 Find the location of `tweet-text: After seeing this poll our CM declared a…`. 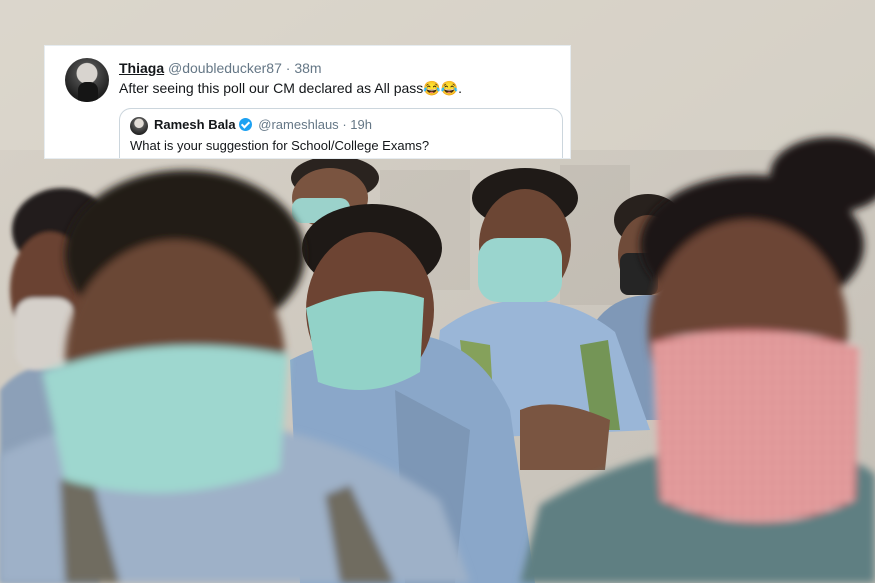

tweet-text: After seeing this poll our CM declared a… is located at coordinates (291, 88).